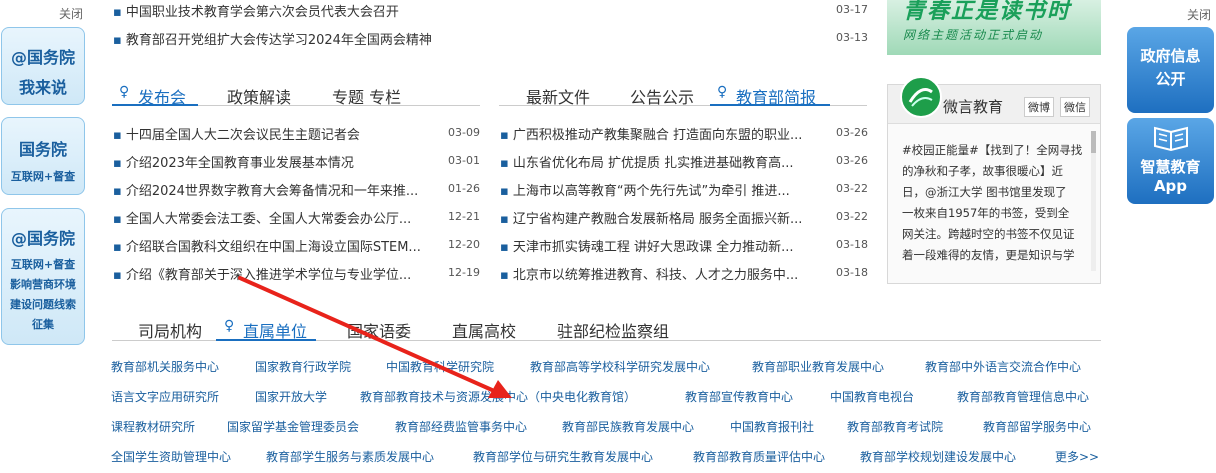 The height and width of the screenshot is (473, 1216). What do you see at coordinates (613, 330) in the screenshot?
I see `tab-zhubu-jijian: 驻部纪检监察组` at bounding box center [613, 330].